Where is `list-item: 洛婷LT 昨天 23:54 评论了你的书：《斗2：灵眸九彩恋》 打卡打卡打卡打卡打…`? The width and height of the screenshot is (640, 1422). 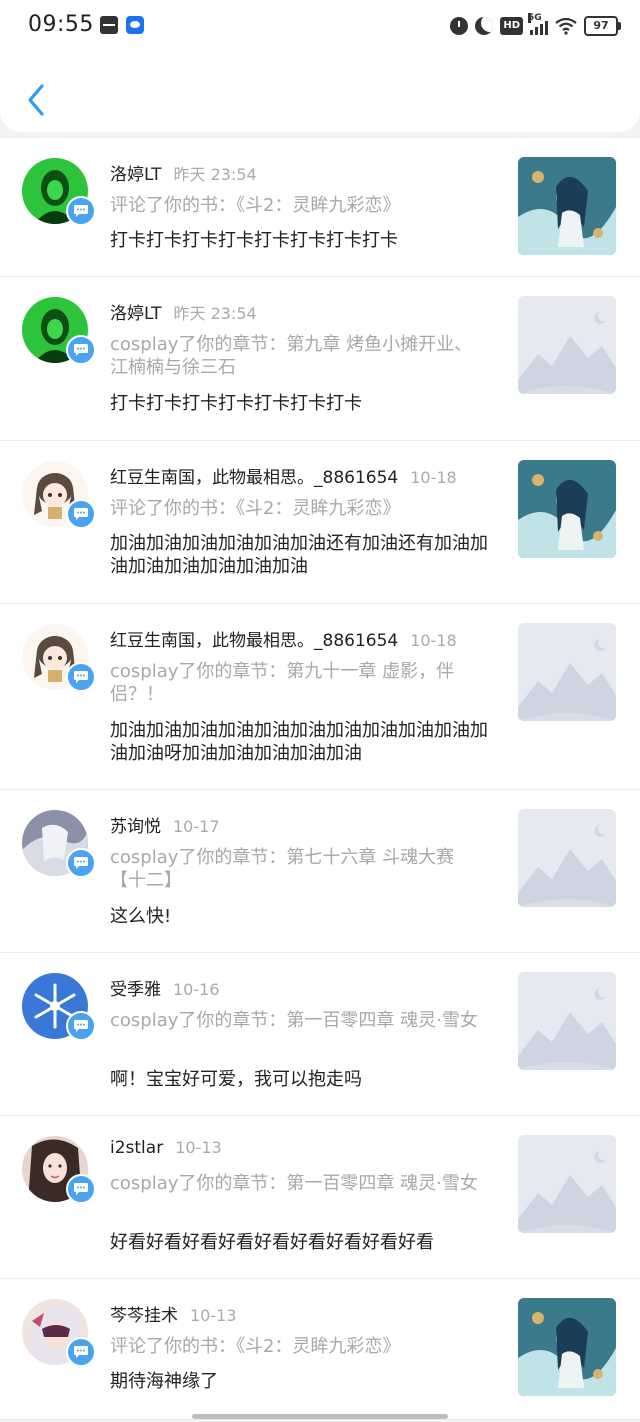 list-item: 洛婷LT 昨天 23:54 评论了你的书：《斗2：灵眸九彩恋》 打卡打卡打卡打卡打… is located at coordinates (320, 207).